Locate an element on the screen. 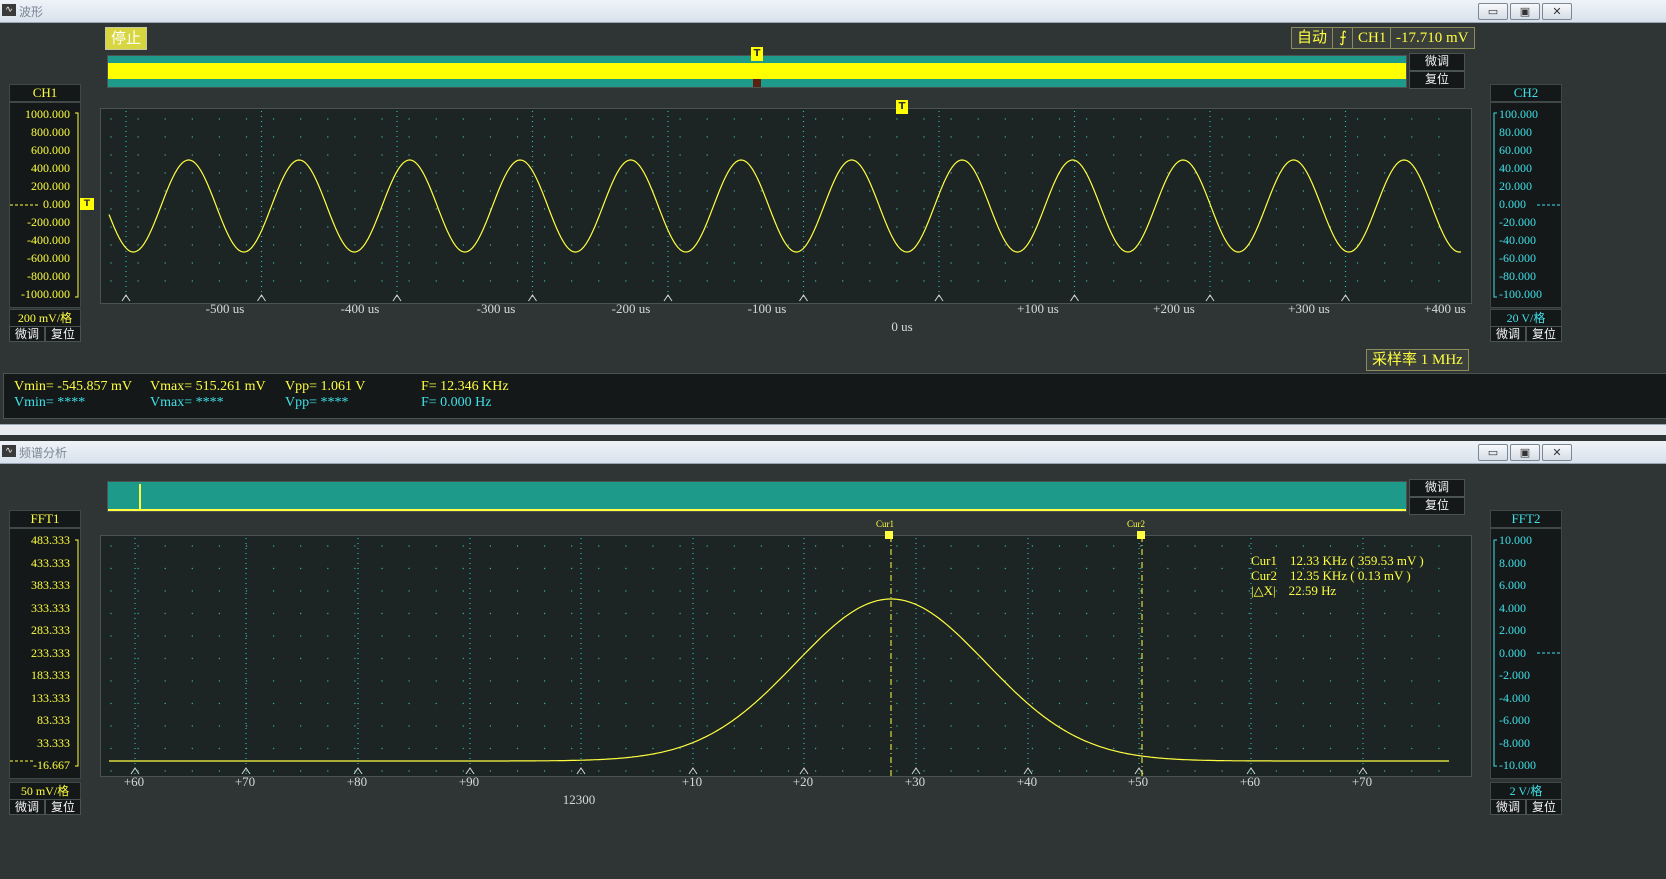 This screenshot has width=1666, height=879. waveform-app-icon: ∿ is located at coordinates (9, 10).